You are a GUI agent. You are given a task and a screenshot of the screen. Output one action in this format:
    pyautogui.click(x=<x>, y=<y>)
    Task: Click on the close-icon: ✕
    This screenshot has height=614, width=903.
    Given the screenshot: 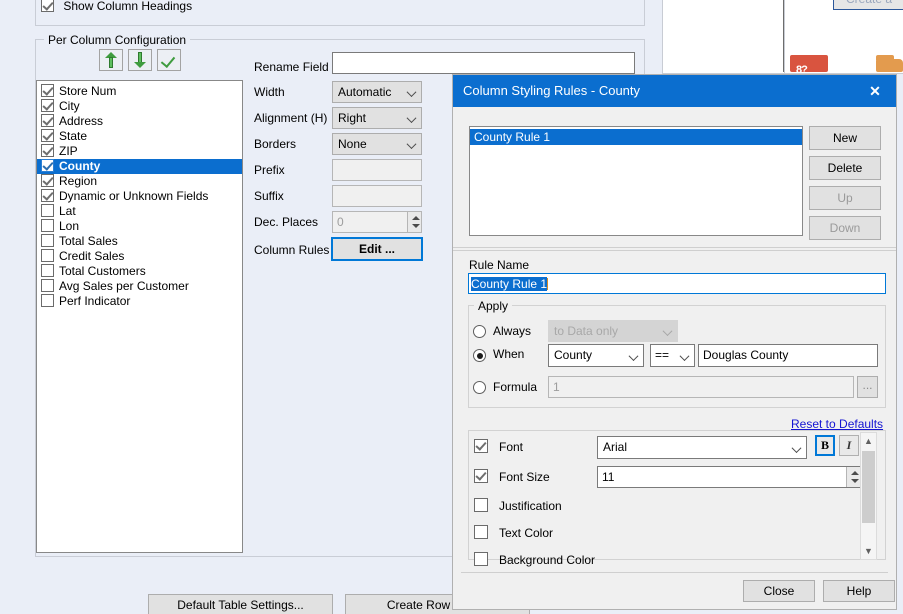 What is the action you would take?
    pyautogui.click(x=875, y=91)
    